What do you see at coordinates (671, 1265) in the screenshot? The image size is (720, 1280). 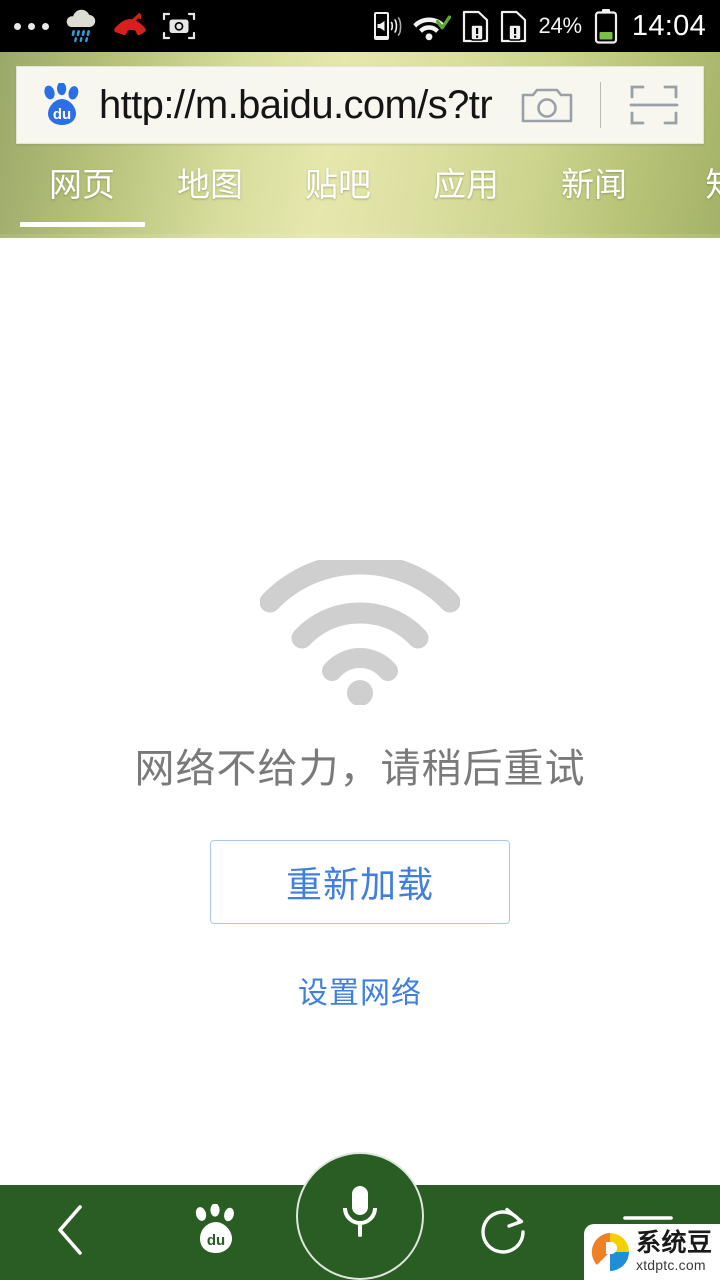 I see `watermark-url: xtdptc.com` at bounding box center [671, 1265].